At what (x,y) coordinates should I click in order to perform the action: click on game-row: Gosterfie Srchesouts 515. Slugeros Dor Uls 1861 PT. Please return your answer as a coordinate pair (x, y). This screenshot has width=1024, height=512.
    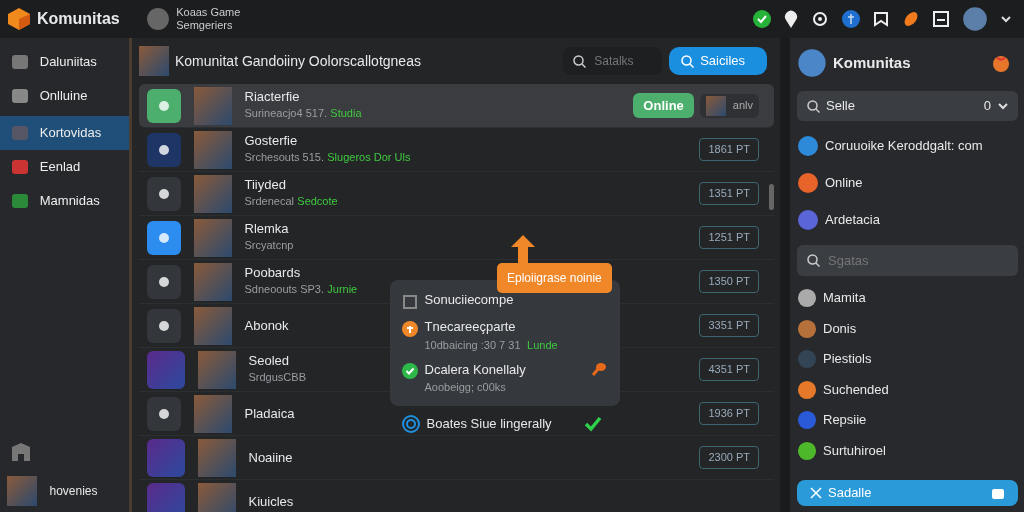
    Looking at the image, I should click on (456, 150).